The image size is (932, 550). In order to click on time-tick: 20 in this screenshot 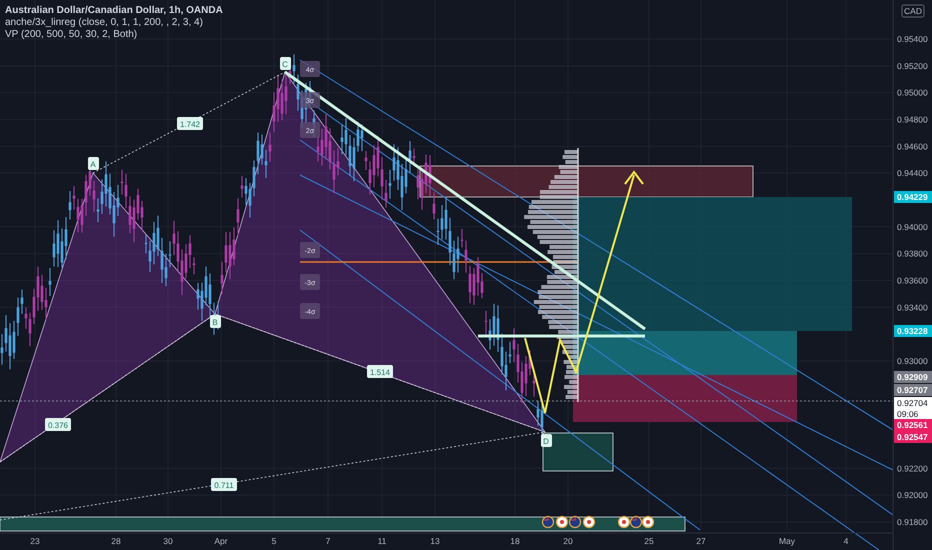, I will do `click(568, 541)`.